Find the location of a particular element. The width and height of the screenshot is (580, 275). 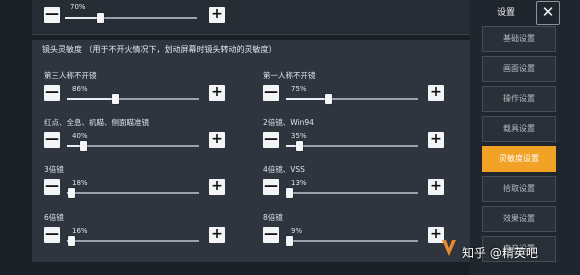

slider-value: 13% is located at coordinates (299, 183).